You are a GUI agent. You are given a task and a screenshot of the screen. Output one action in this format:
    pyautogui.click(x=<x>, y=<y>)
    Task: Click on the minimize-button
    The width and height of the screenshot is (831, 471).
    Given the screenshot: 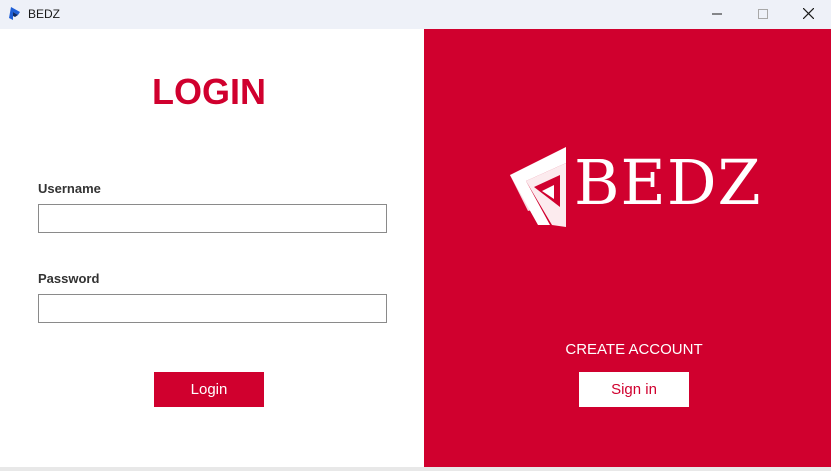 What is the action you would take?
    pyautogui.click(x=717, y=14)
    